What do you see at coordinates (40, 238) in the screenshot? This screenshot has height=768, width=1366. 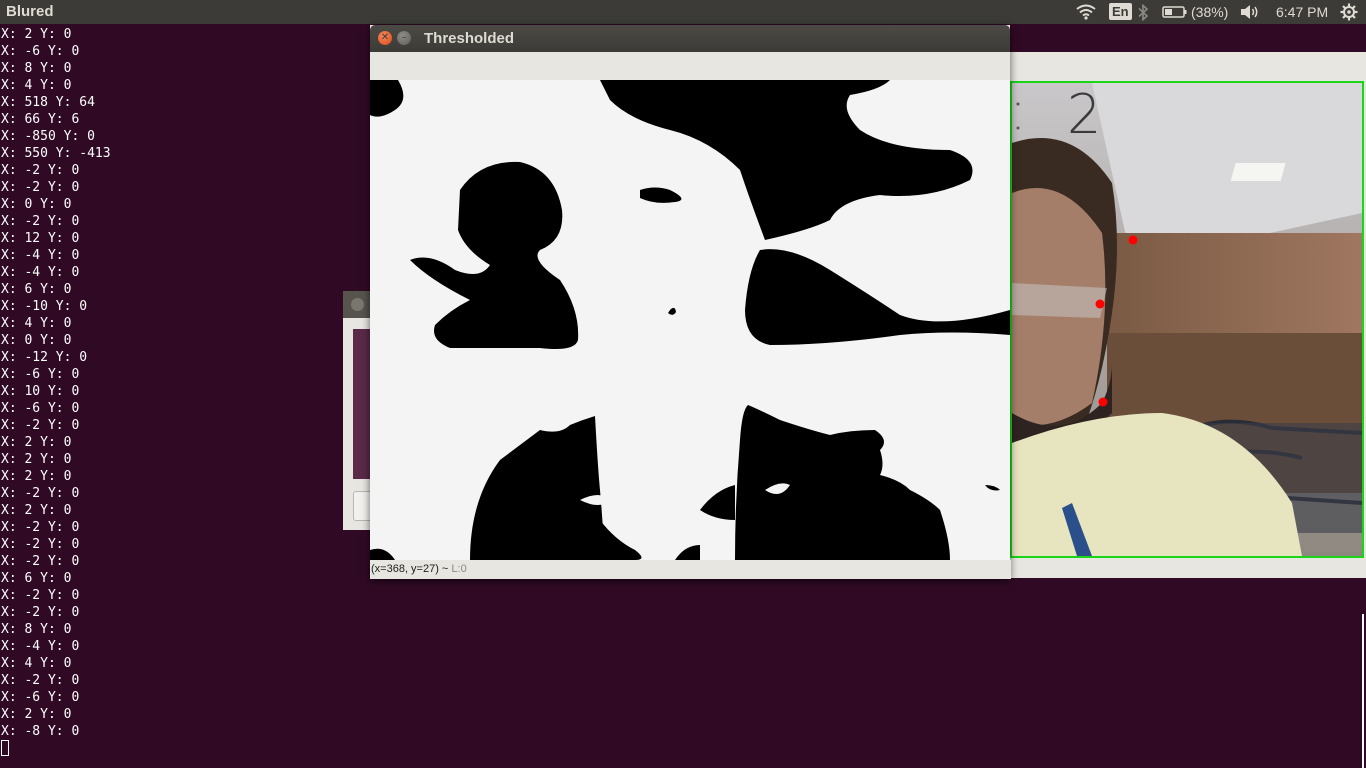 I see `terminal-line: X: 12 Y: 0` at bounding box center [40, 238].